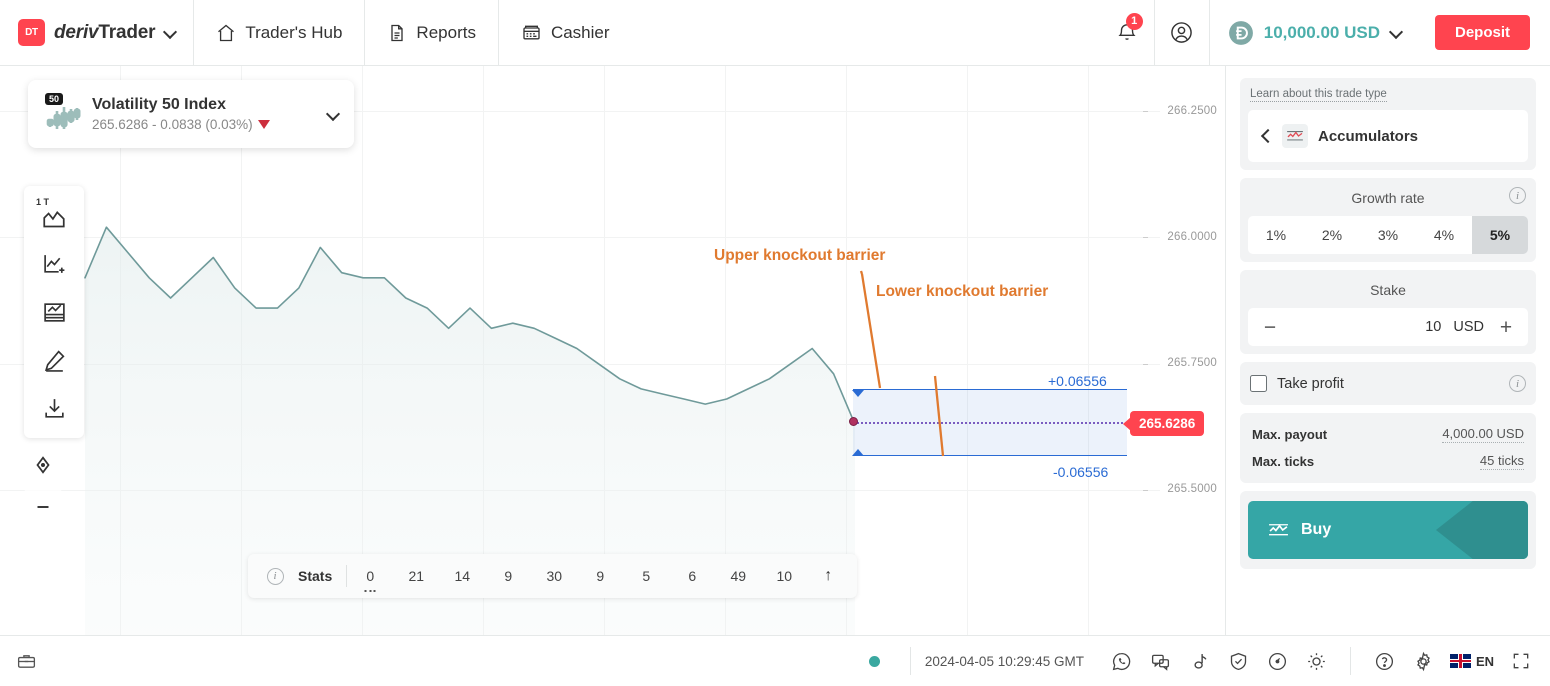  I want to click on uk-flag-icon, so click(1460, 661).